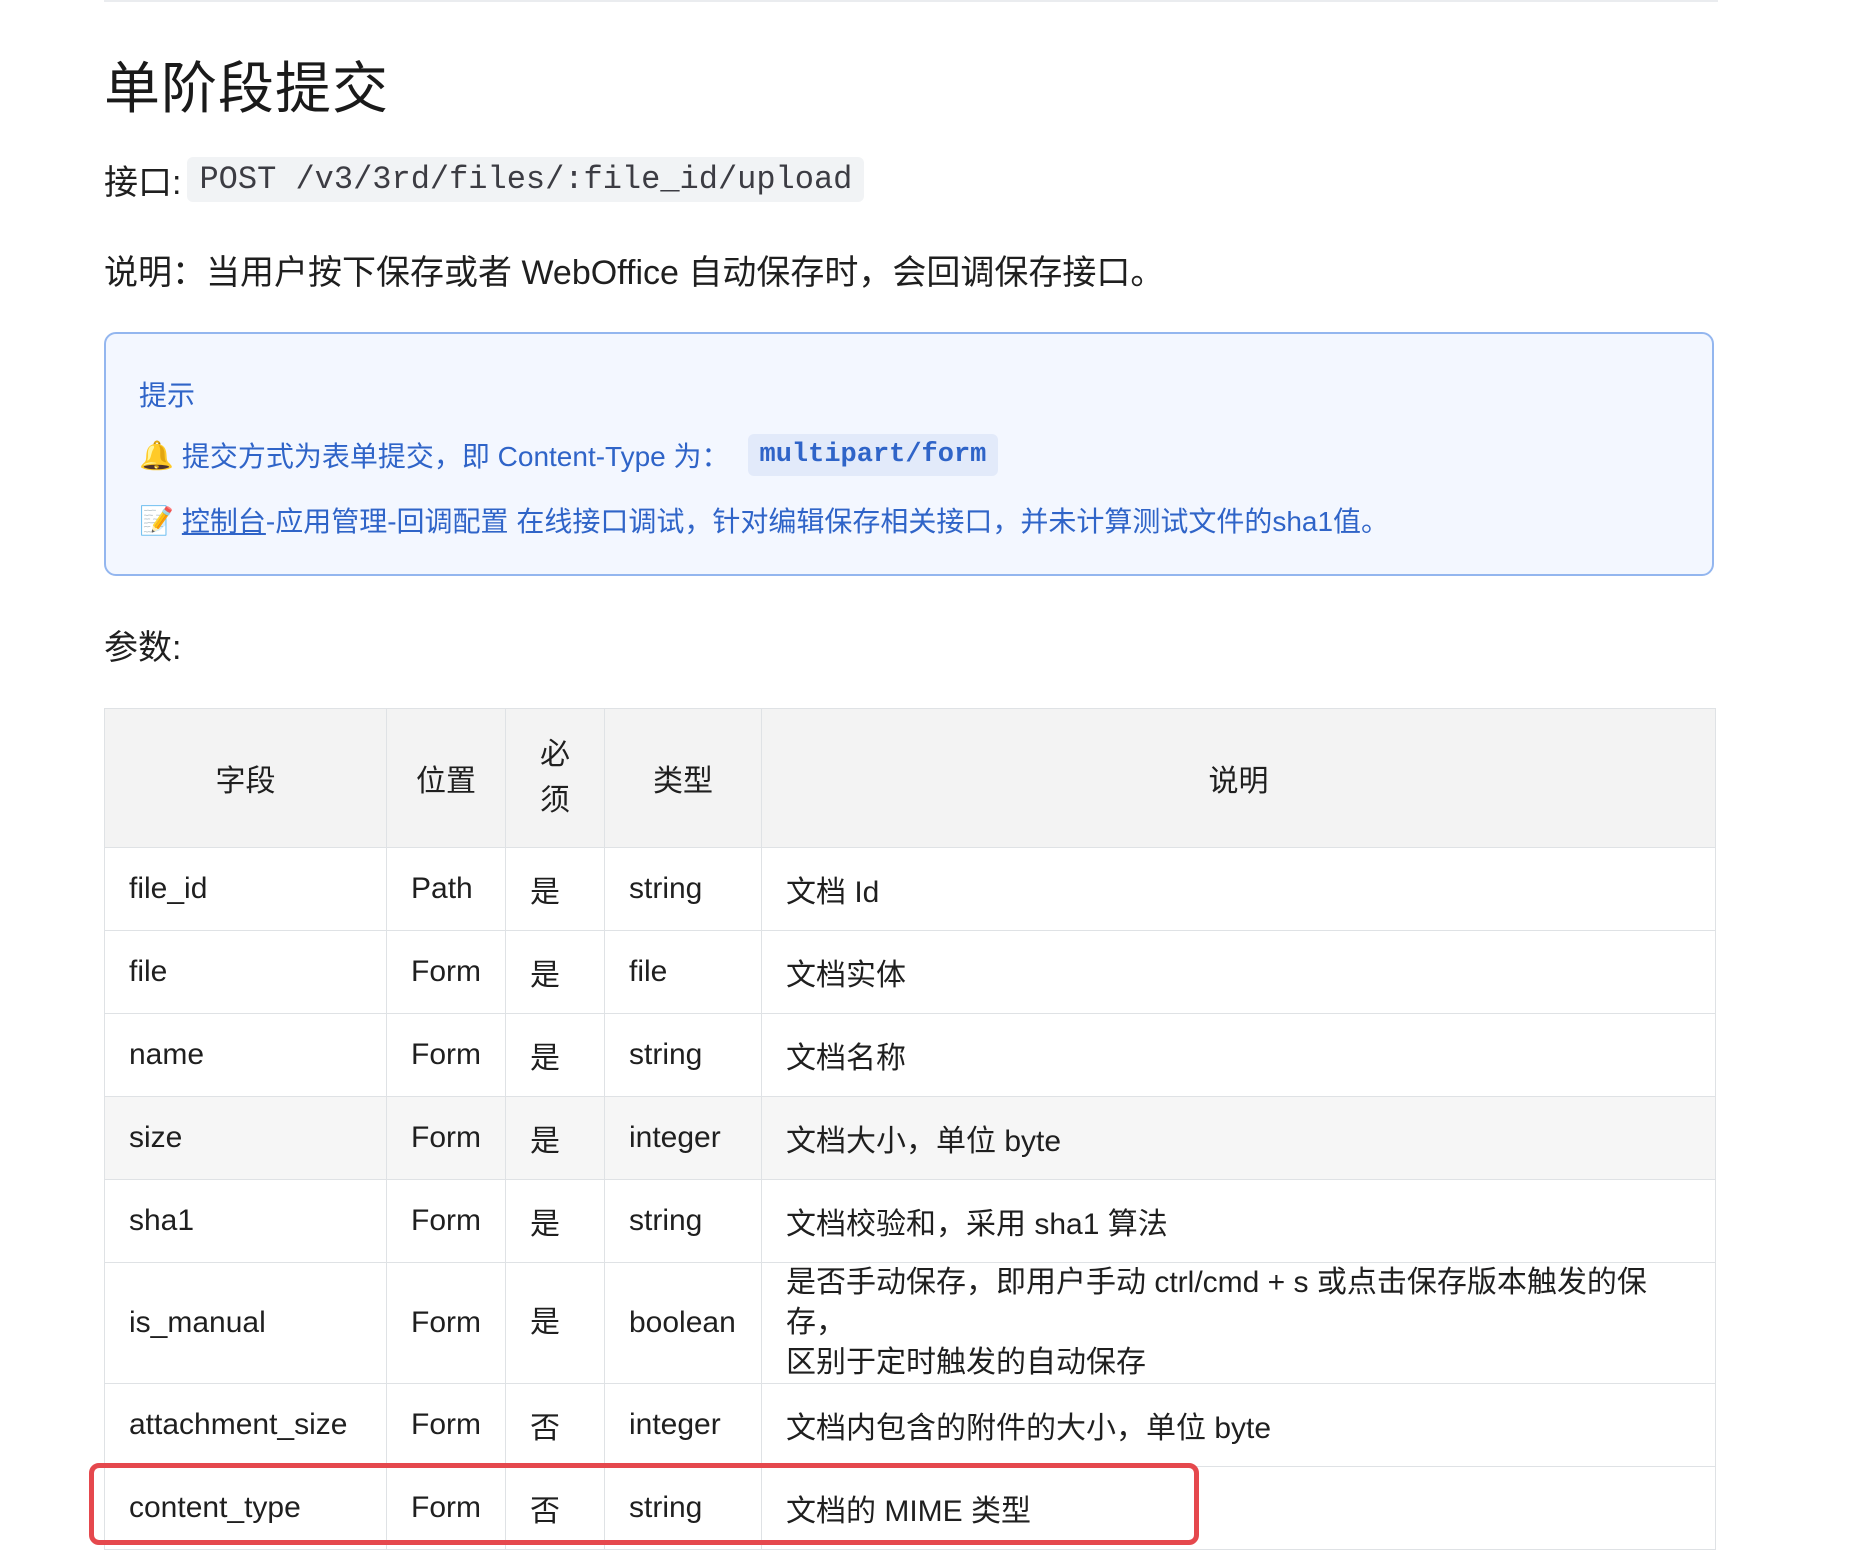 This screenshot has height=1566, width=1850. Describe the element at coordinates (1238, 1425) in the screenshot. I see `row-description: 文档内包含的附件的大小，单位 byte` at that location.